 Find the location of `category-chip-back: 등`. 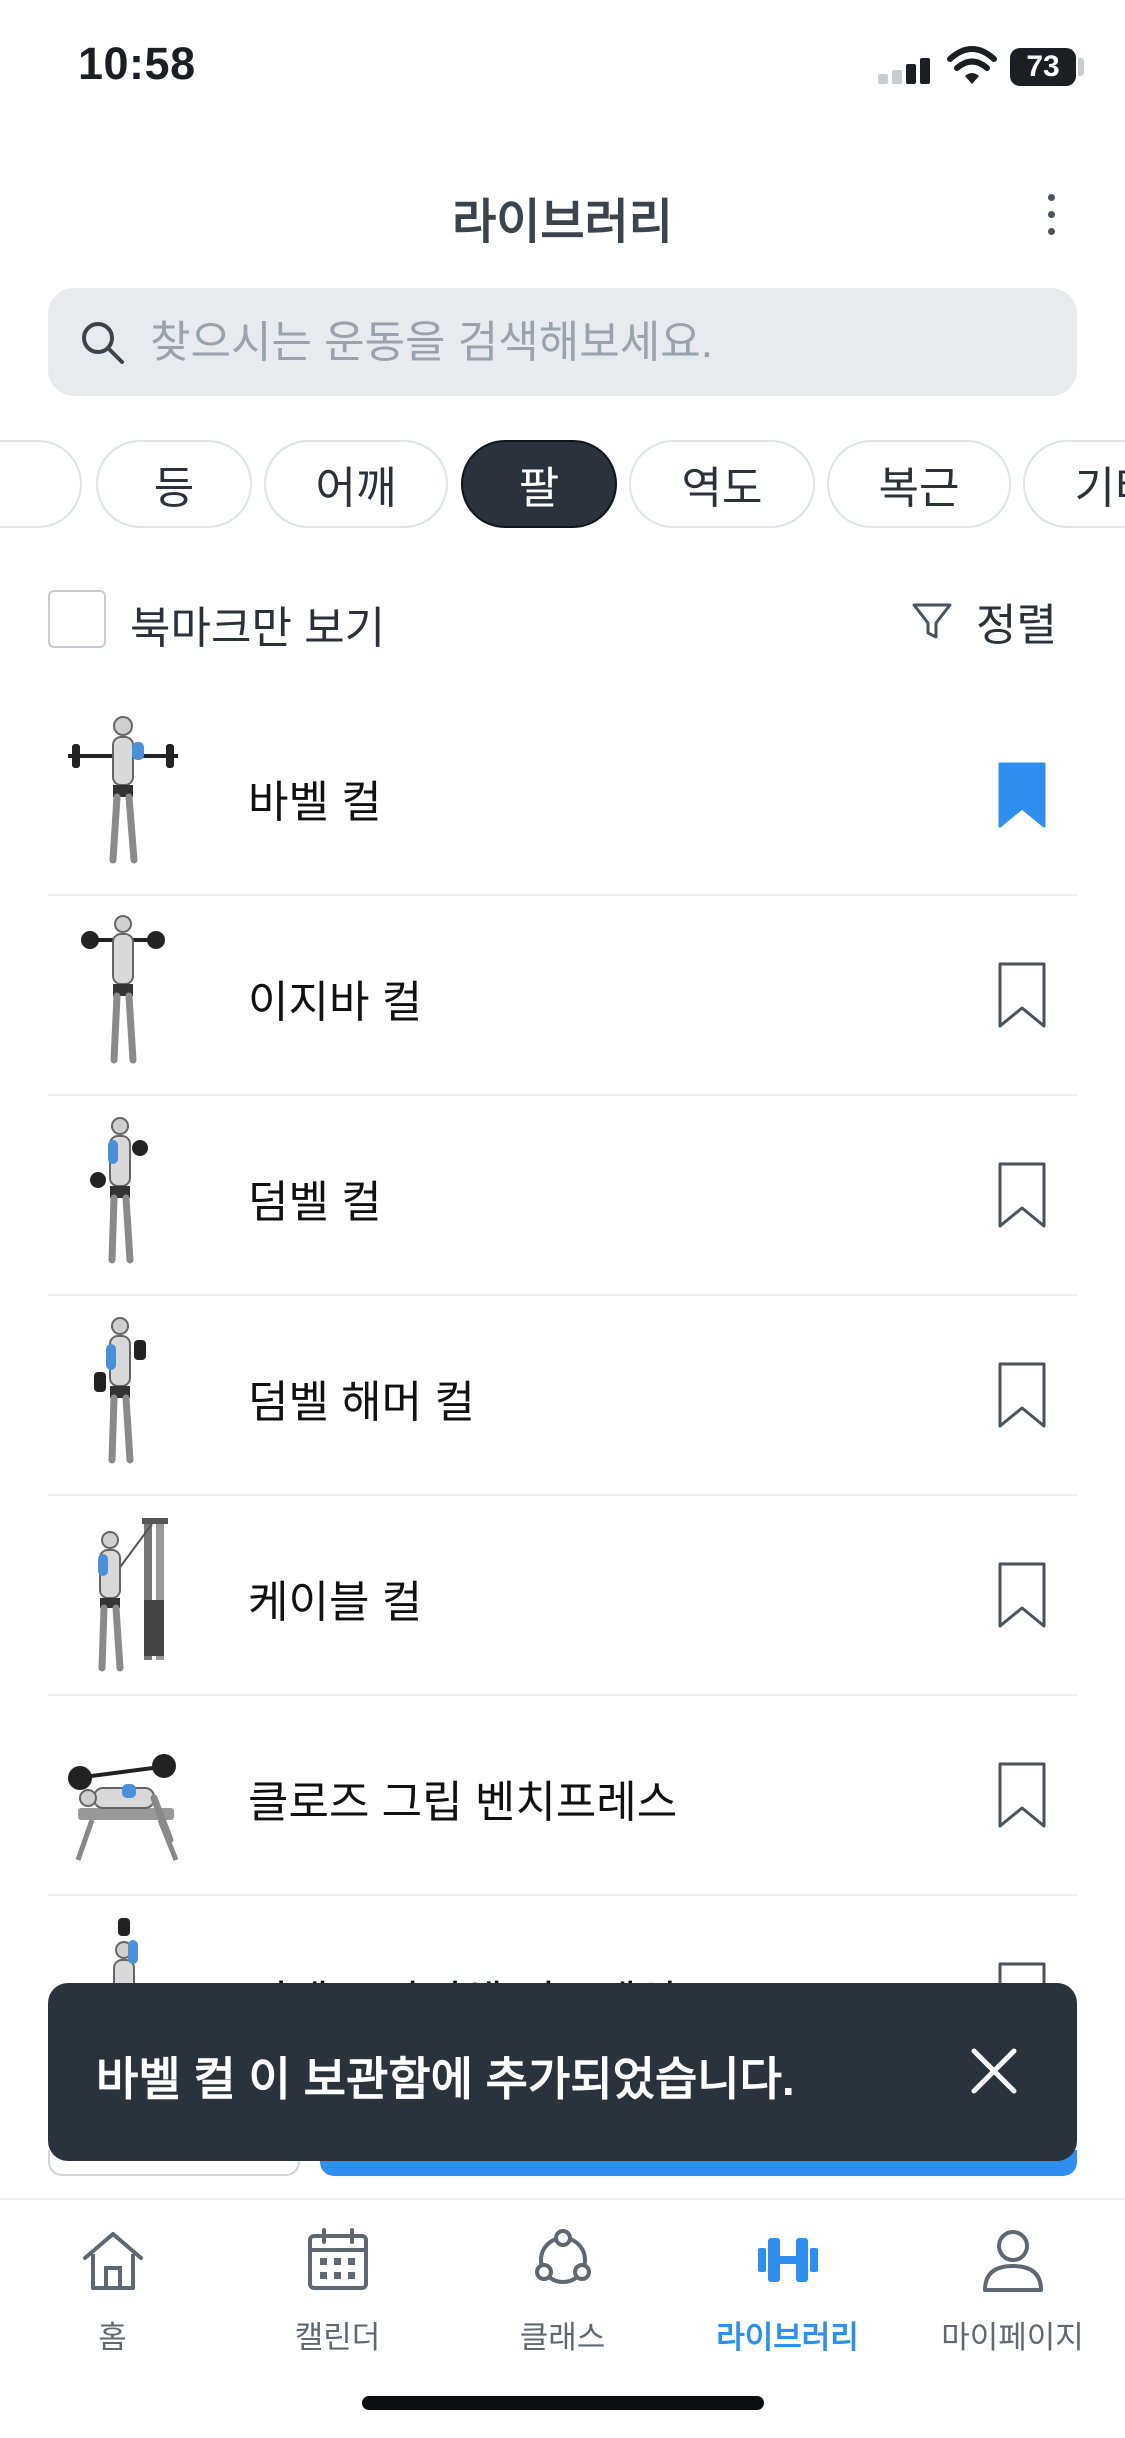

category-chip-back: 등 is located at coordinates (174, 484).